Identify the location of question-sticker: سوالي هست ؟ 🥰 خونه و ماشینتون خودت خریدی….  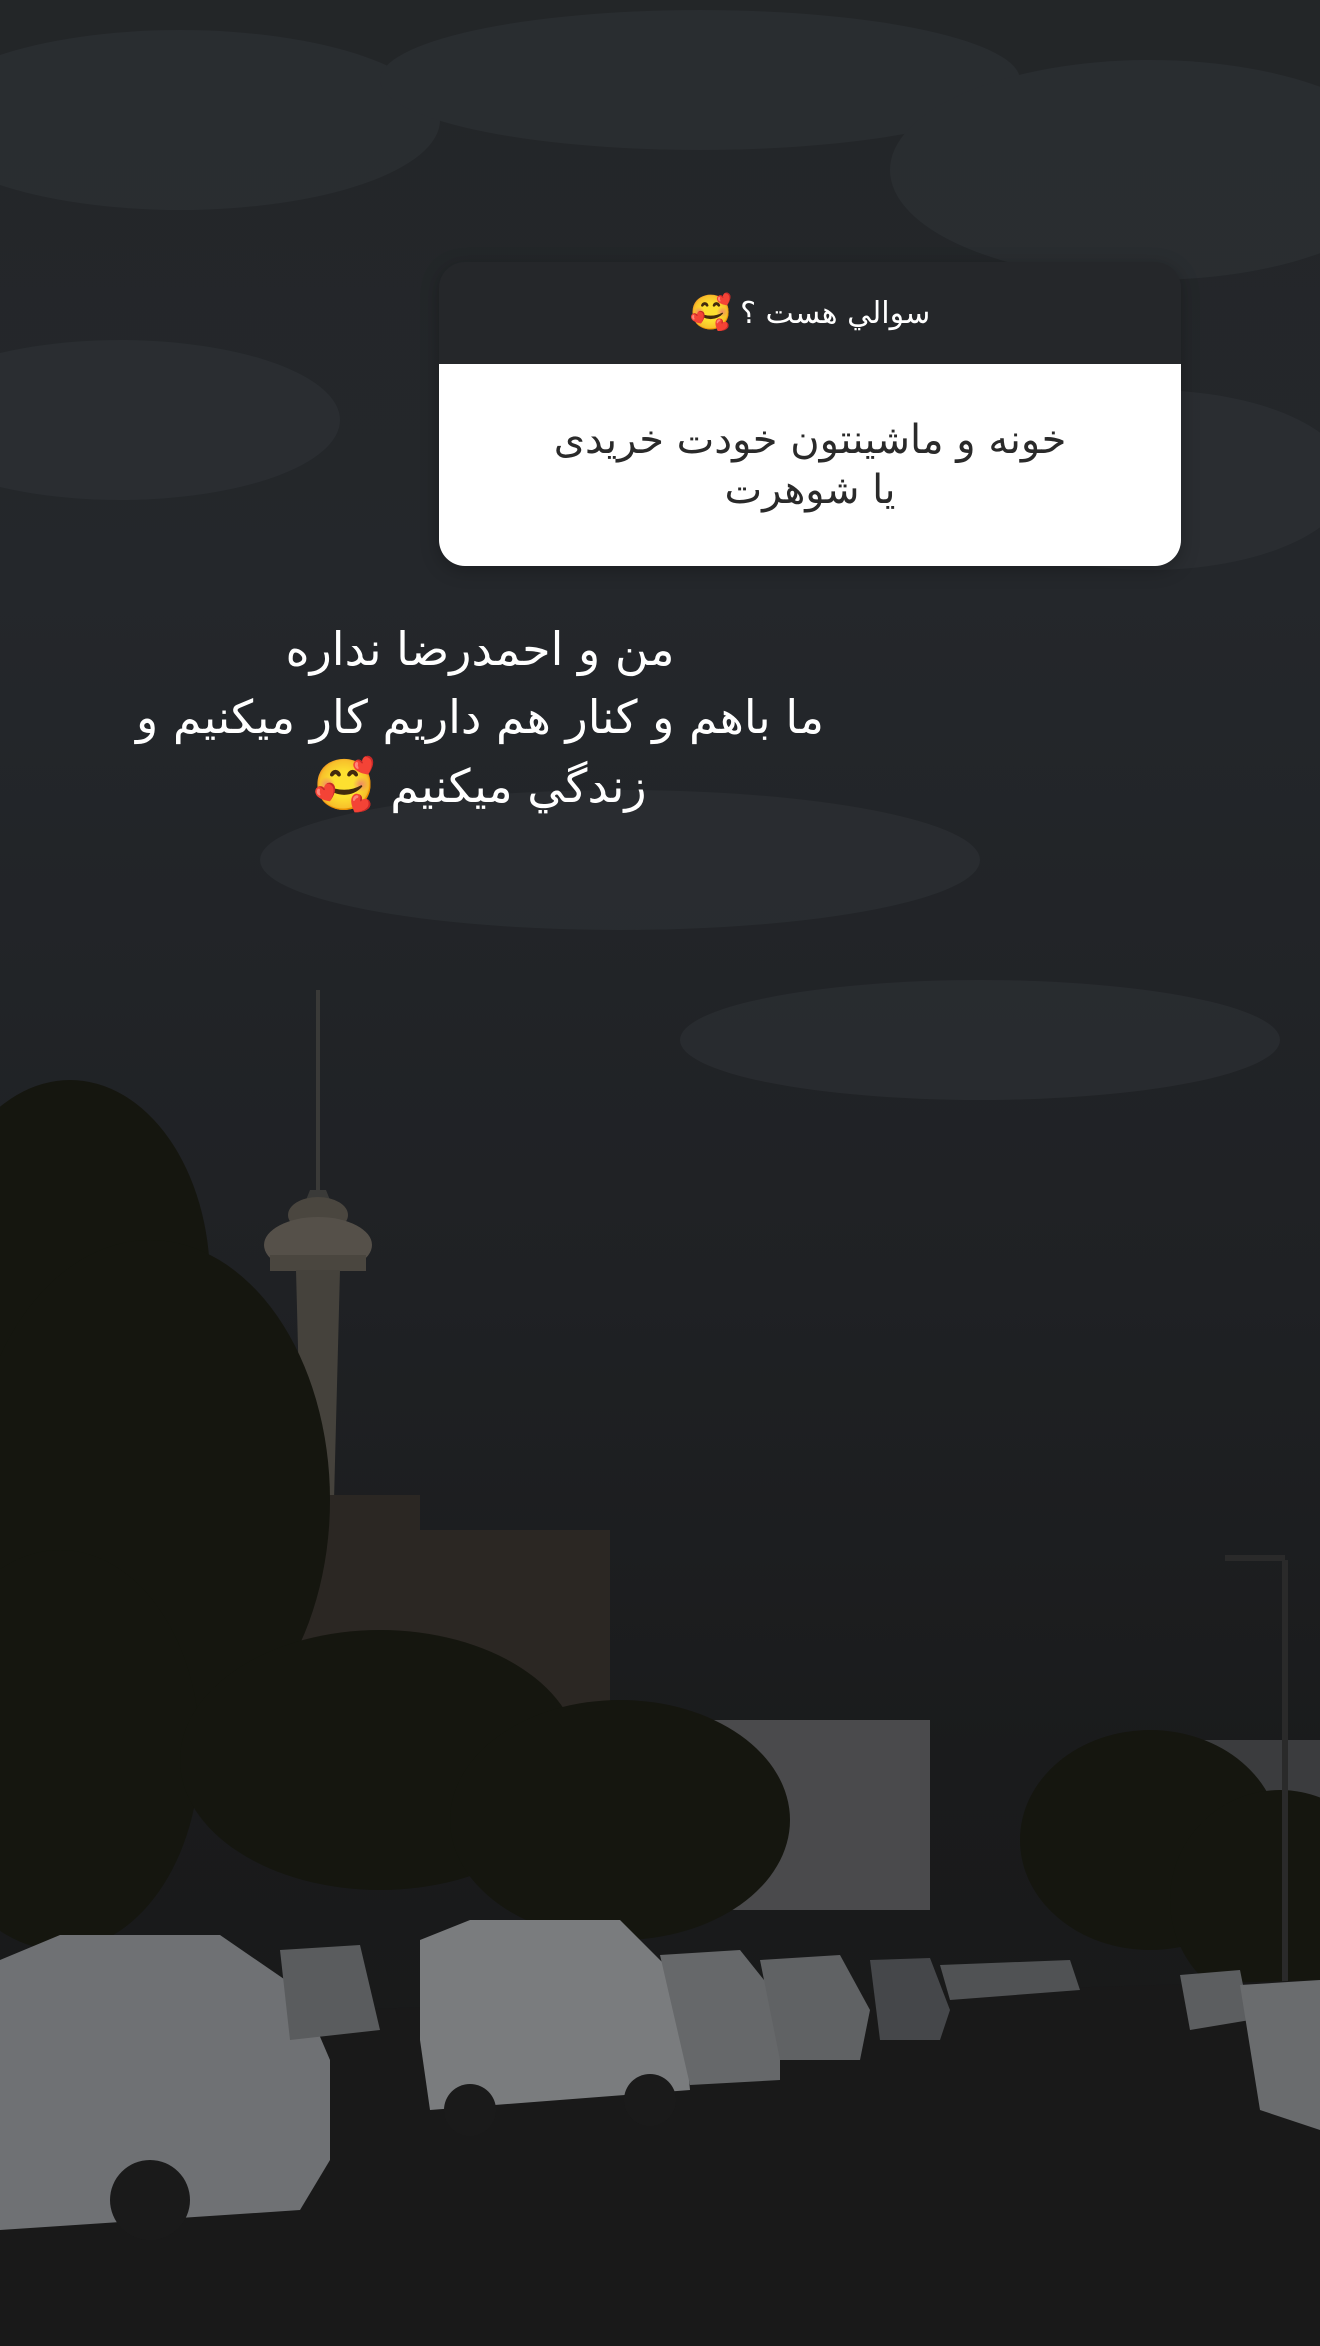
(810, 414).